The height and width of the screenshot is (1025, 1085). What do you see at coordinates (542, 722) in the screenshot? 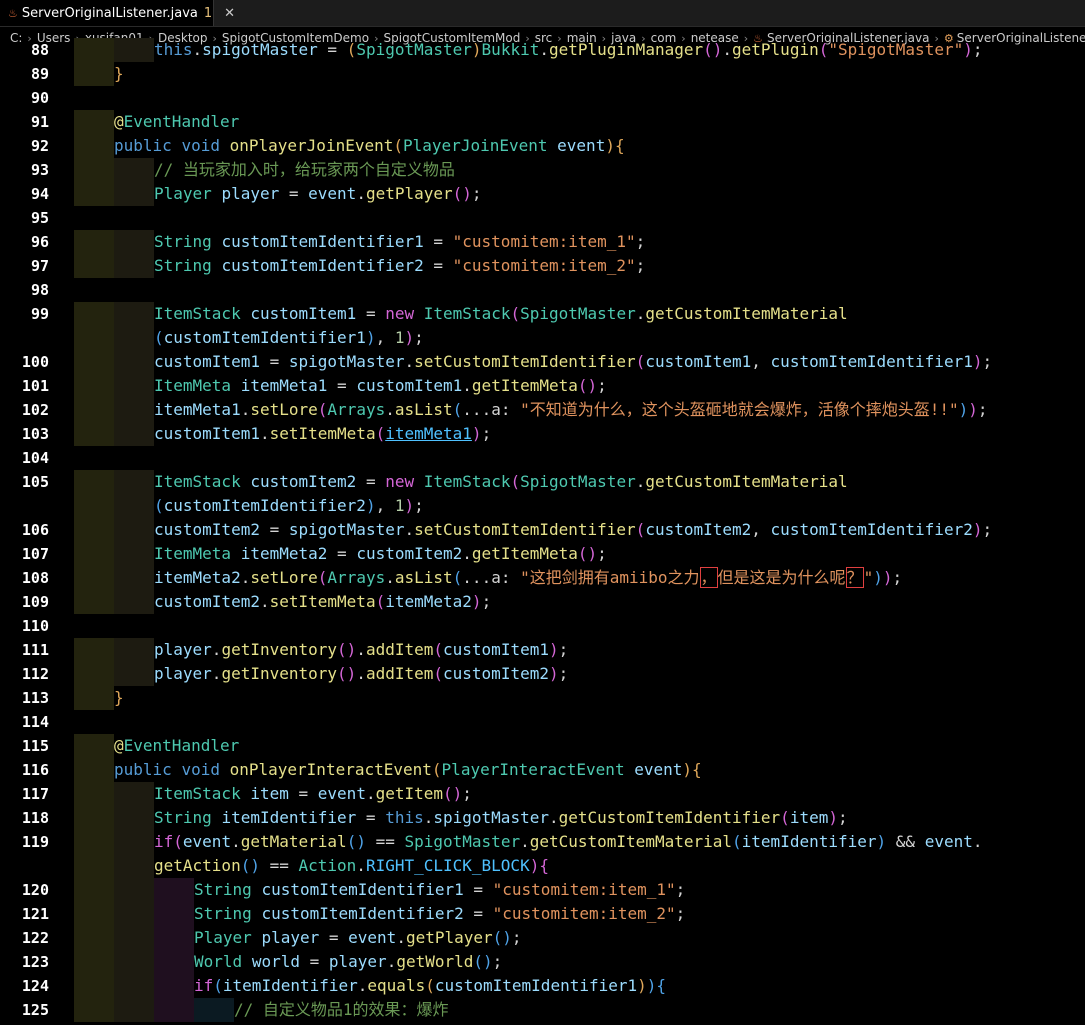
I see `code-line: 114` at bounding box center [542, 722].